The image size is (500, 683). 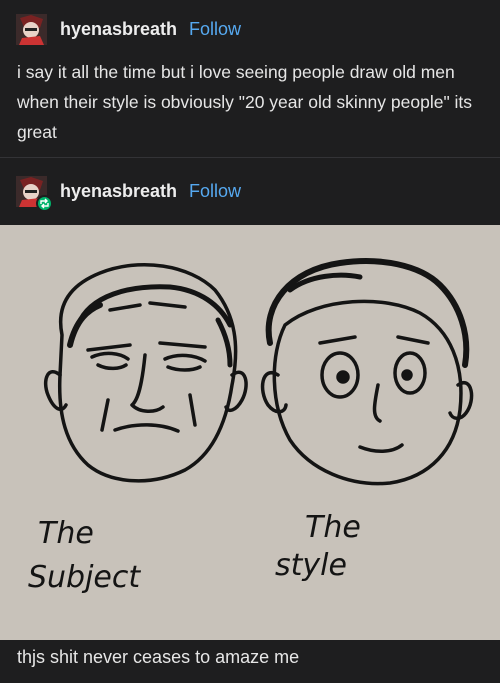 I want to click on reblog-header: hyenasbreath Follow, so click(x=128, y=193).